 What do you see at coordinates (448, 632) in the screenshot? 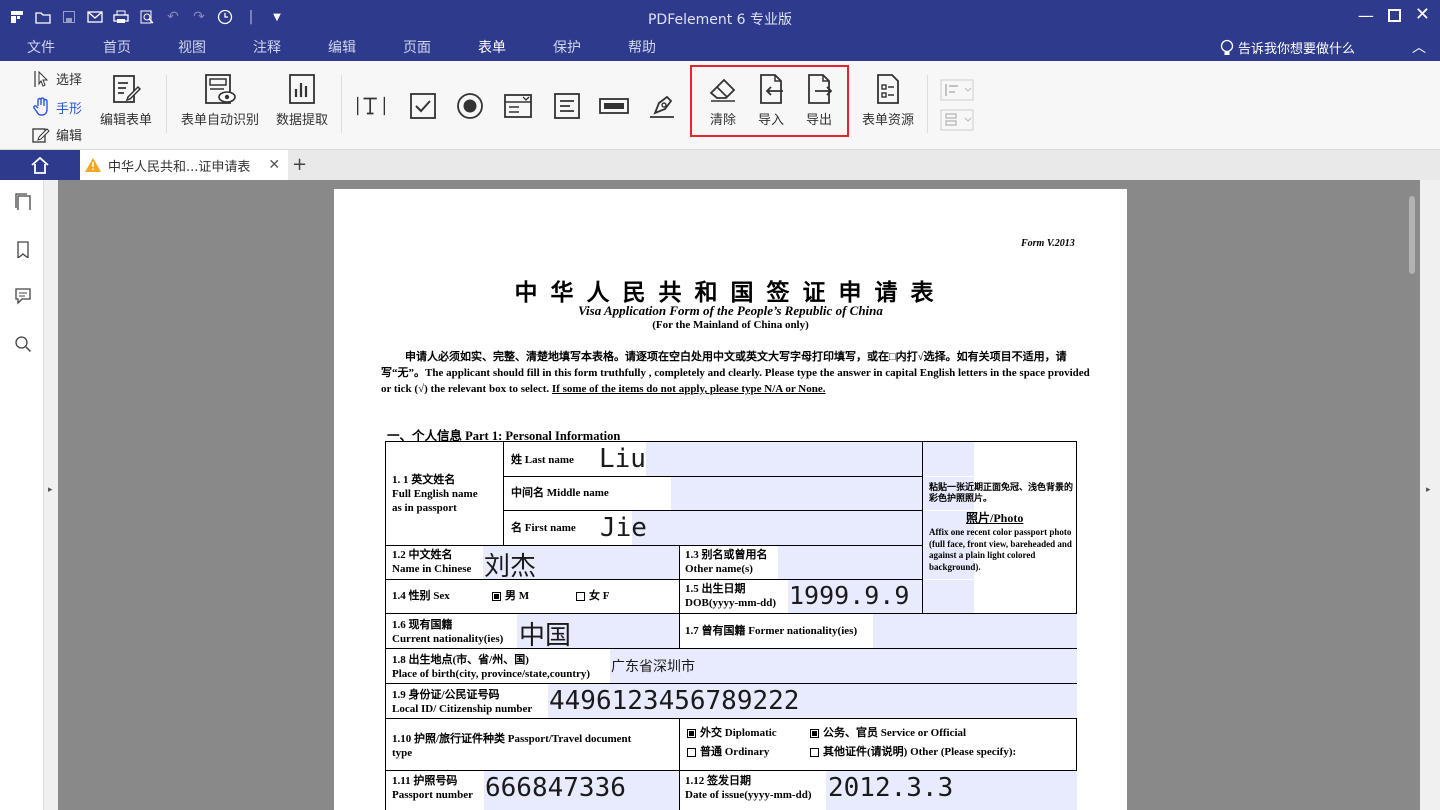
I see `label-current-nationality: 1.6 现有国籍 Current nationality(ies)` at bounding box center [448, 632].